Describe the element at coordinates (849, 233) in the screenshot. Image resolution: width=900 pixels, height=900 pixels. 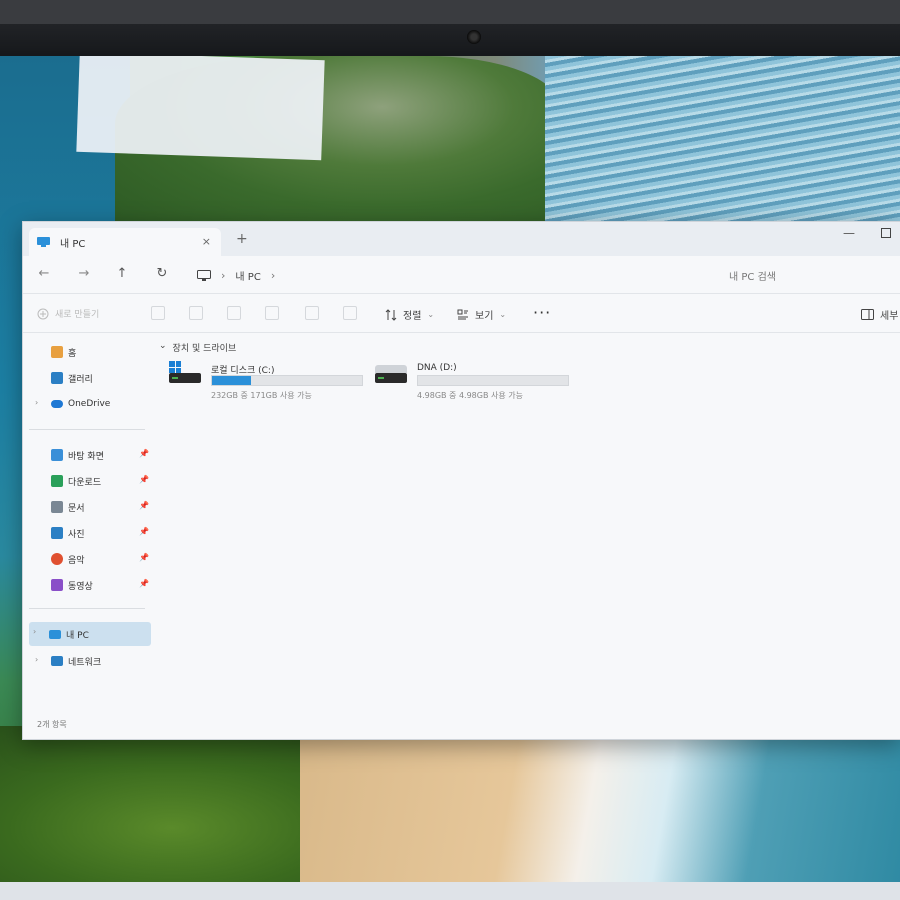
I see `minimize-button: —` at that location.